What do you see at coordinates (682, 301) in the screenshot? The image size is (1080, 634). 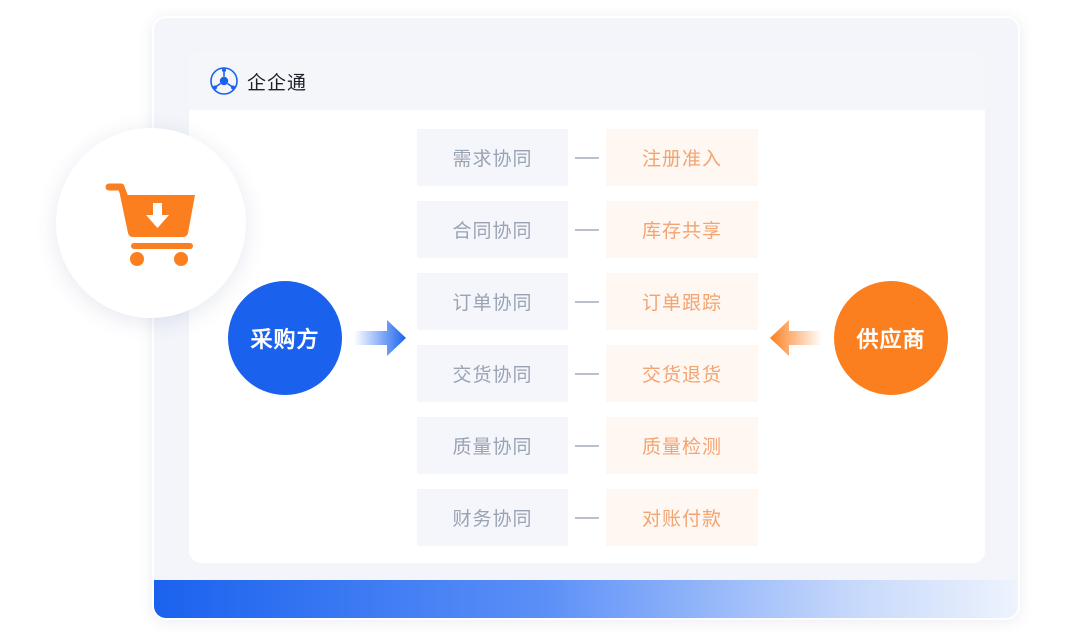 I see `supplier-collab-item: 订单跟踪` at bounding box center [682, 301].